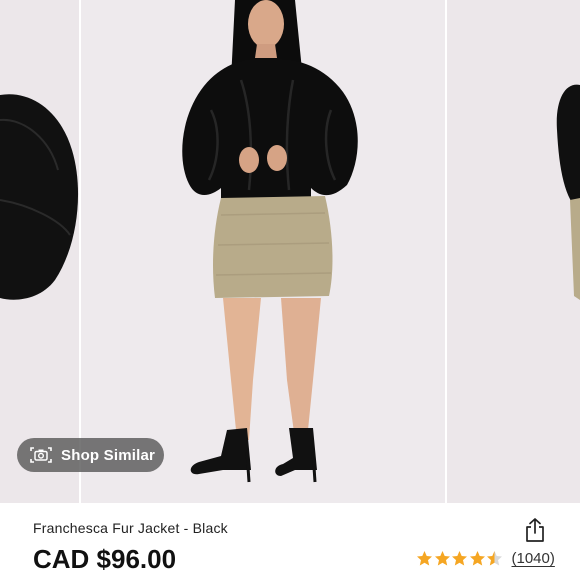 The height and width of the screenshot is (580, 580). What do you see at coordinates (533, 558) in the screenshot?
I see `review-count-link: (1040)` at bounding box center [533, 558].